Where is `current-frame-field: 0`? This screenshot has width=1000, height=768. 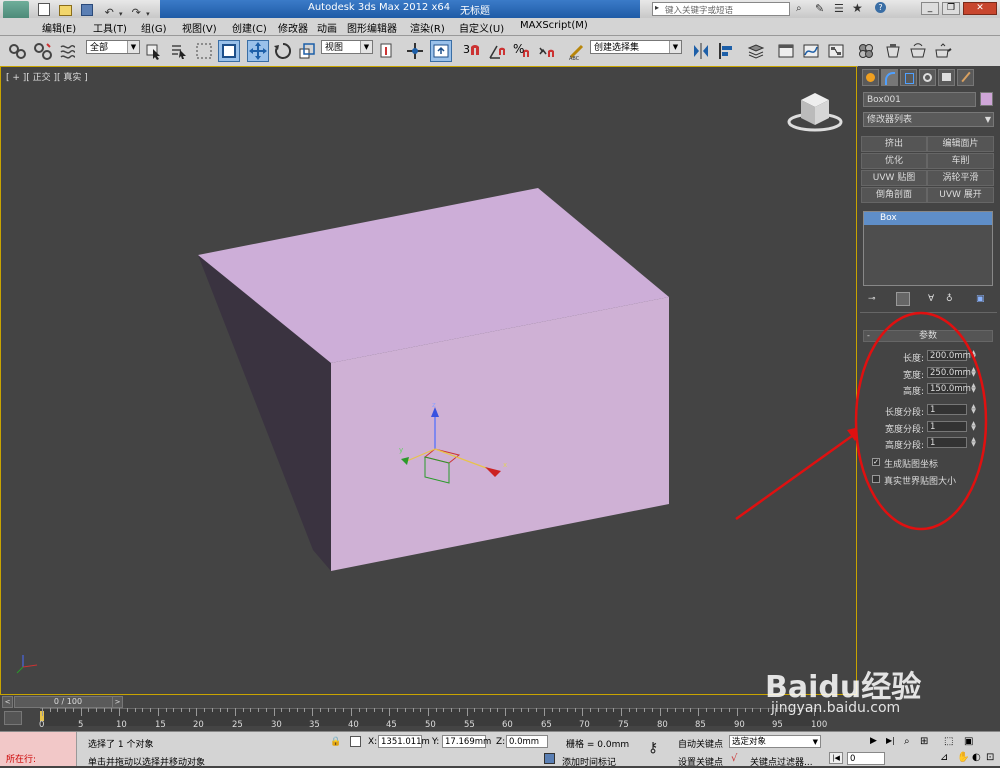
current-frame-field: 0 is located at coordinates (866, 758).